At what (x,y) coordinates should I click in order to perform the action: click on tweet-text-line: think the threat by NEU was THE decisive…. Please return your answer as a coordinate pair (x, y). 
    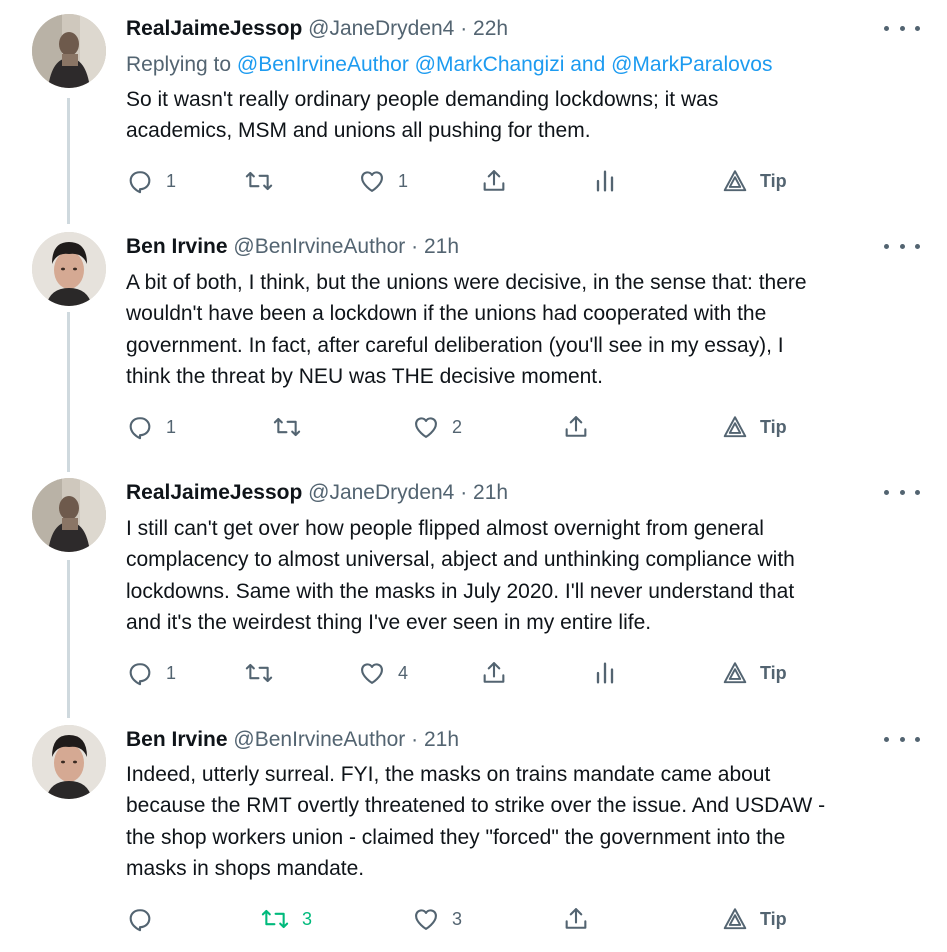
    Looking at the image, I should click on (364, 376).